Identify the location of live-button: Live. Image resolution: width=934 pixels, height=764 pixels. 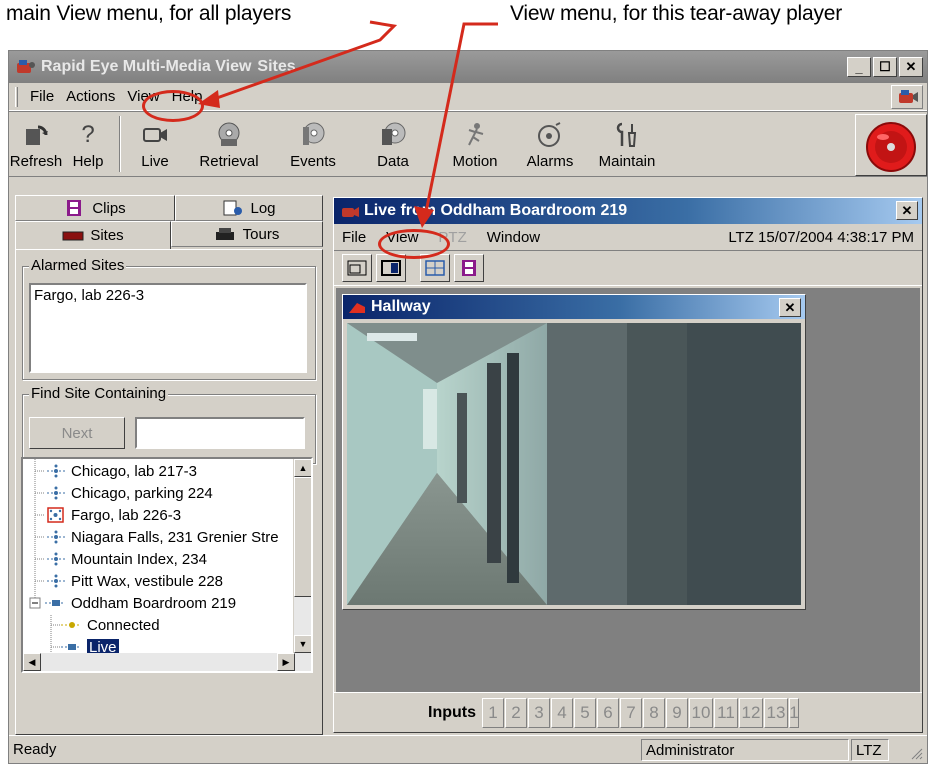
(155, 145).